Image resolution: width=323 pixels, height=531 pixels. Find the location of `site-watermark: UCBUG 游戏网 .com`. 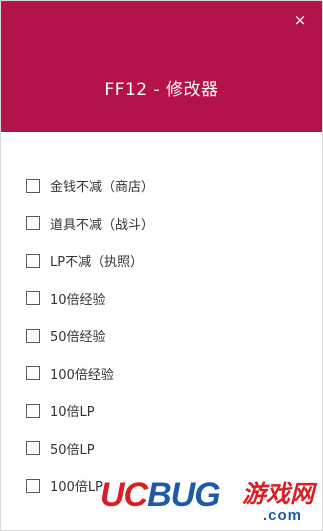

site-watermark: UCBUG 游戏网 .com is located at coordinates (207, 500).